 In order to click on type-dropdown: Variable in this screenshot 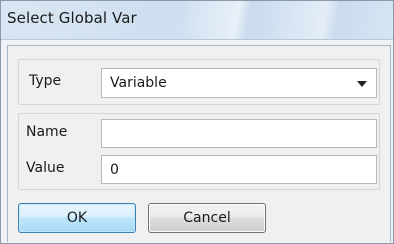, I will do `click(239, 83)`.